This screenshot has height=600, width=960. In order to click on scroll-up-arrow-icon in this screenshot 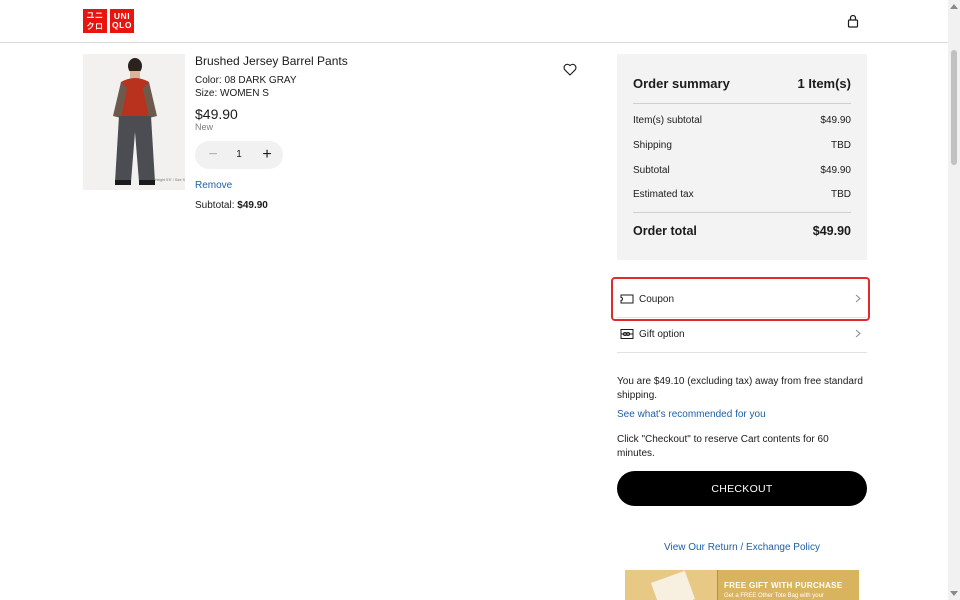, I will do `click(954, 6)`.